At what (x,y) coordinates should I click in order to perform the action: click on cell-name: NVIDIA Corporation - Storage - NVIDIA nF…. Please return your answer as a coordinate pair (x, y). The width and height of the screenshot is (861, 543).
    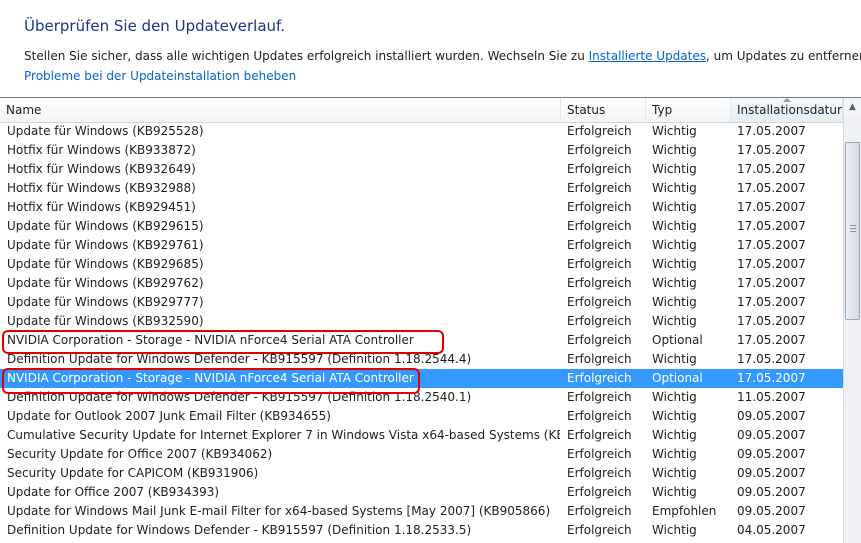
    Looking at the image, I should click on (210, 340).